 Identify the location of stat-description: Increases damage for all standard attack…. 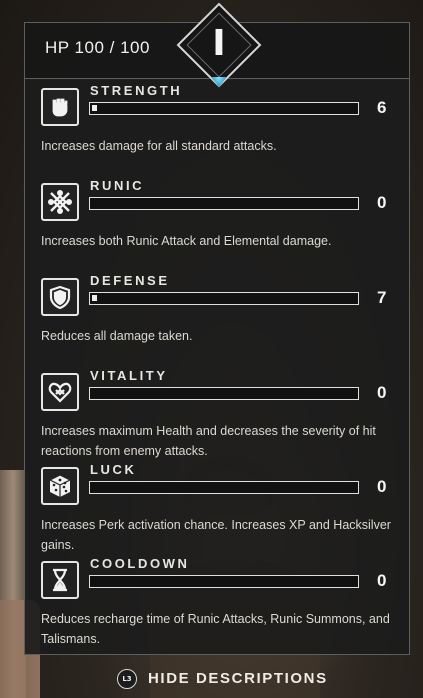
(159, 146).